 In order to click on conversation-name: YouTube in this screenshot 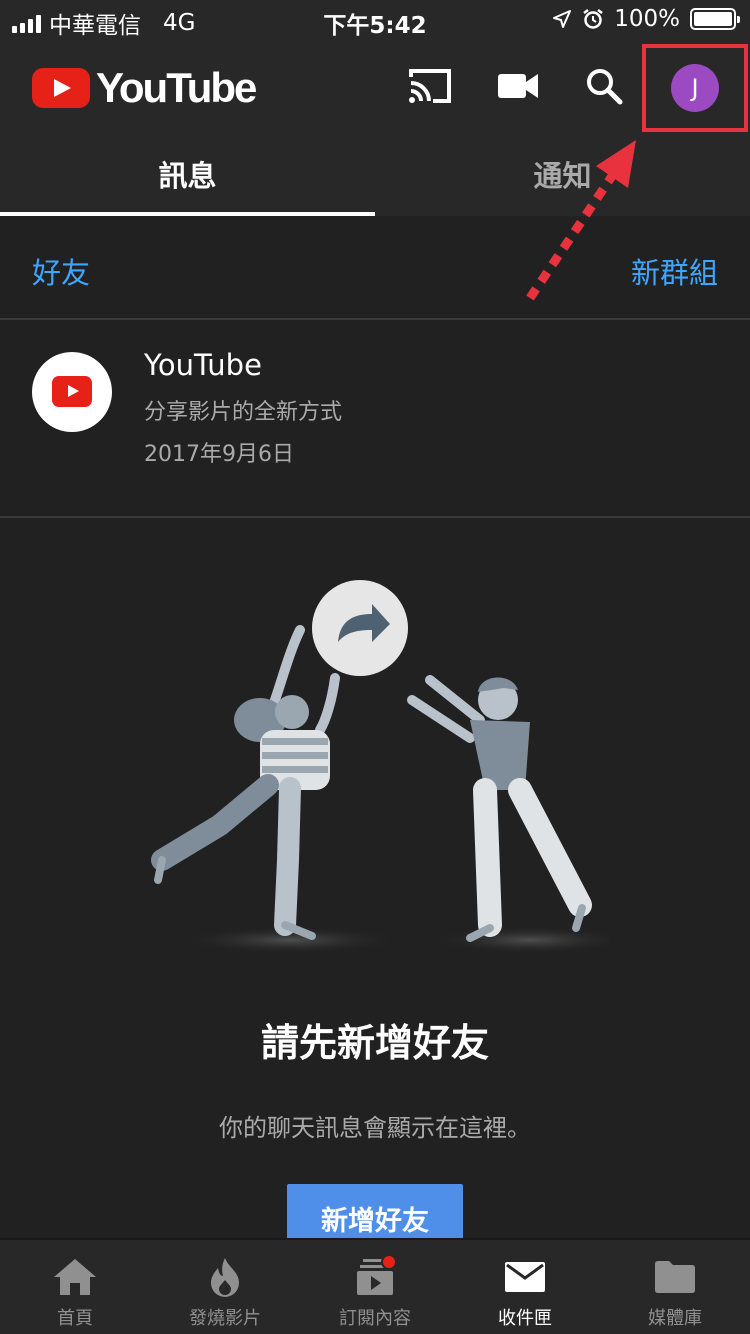, I will do `click(203, 365)`.